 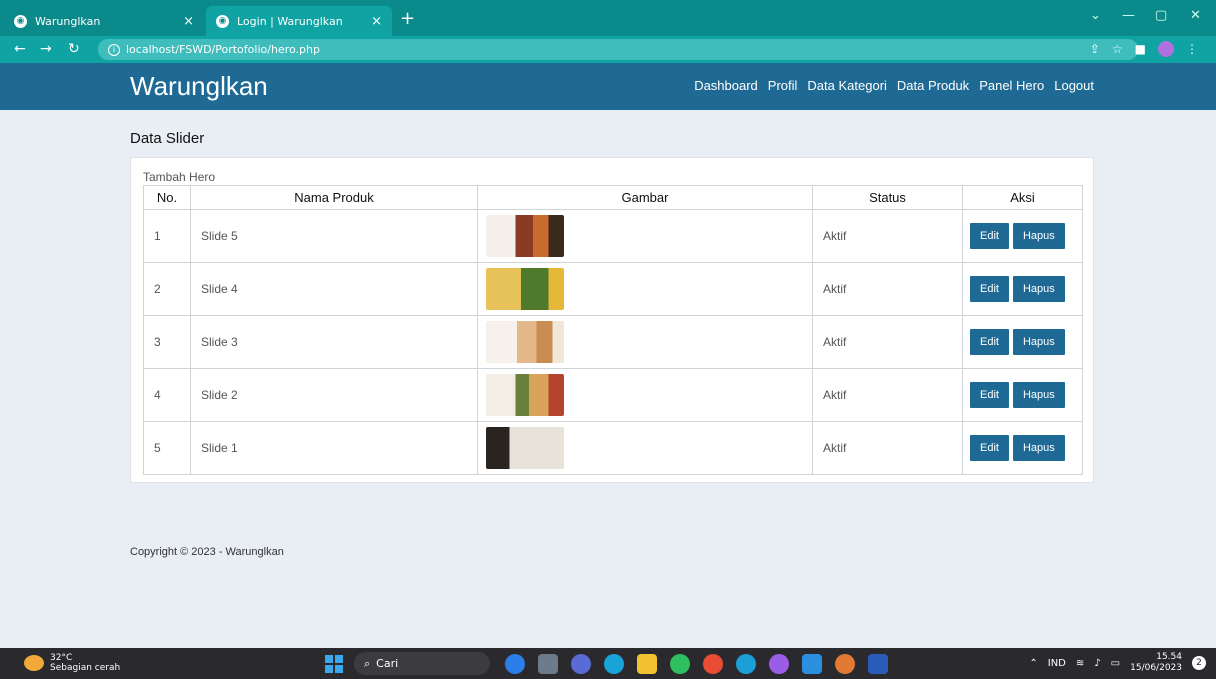 I want to click on nav-logout: Logout, so click(x=1074, y=85).